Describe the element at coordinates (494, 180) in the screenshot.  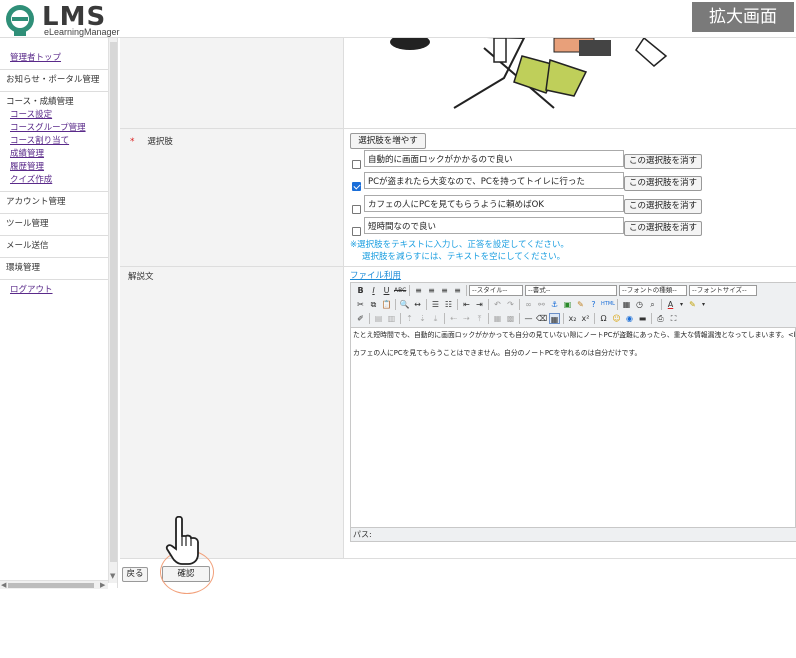
I see `choice-text-input: PCが盗まれたら大変なので、PCを持ってトイレに行った` at that location.